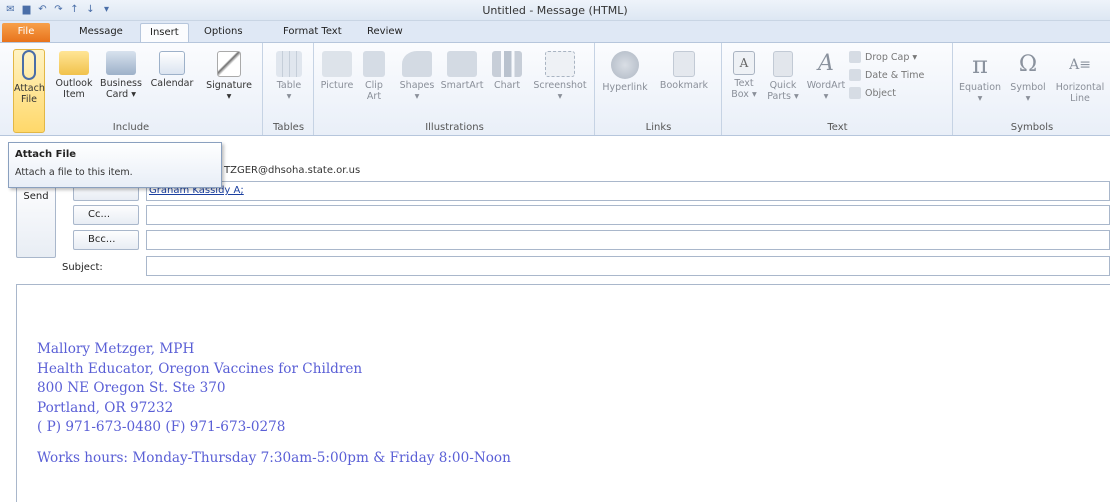 This screenshot has width=1110, height=502. I want to click on calendar-button: Calendar, so click(172, 70).